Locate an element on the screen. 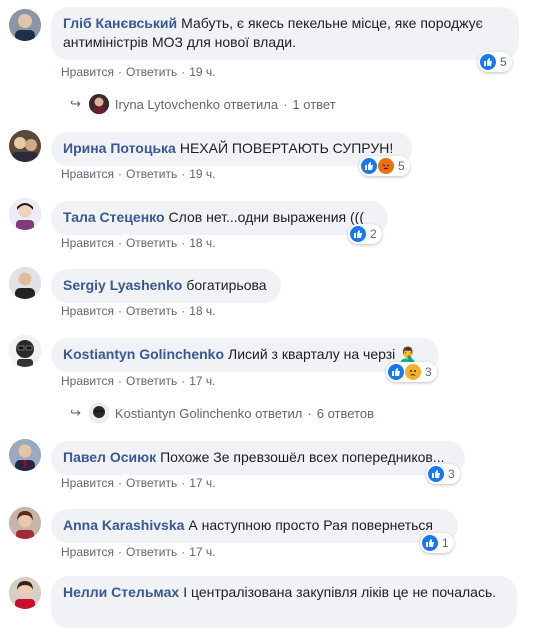 The height and width of the screenshot is (628, 551). comment-text: НЕХАЙ ПОВЕРТАЮТЬ СУПРУН! is located at coordinates (286, 148).